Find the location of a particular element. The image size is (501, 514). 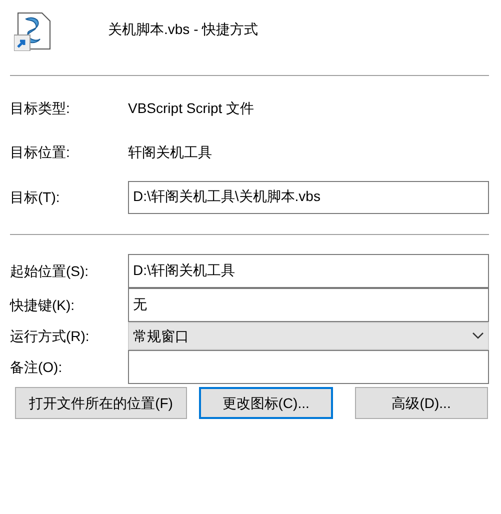

field-label: 运行方式(R): is located at coordinates (50, 336).